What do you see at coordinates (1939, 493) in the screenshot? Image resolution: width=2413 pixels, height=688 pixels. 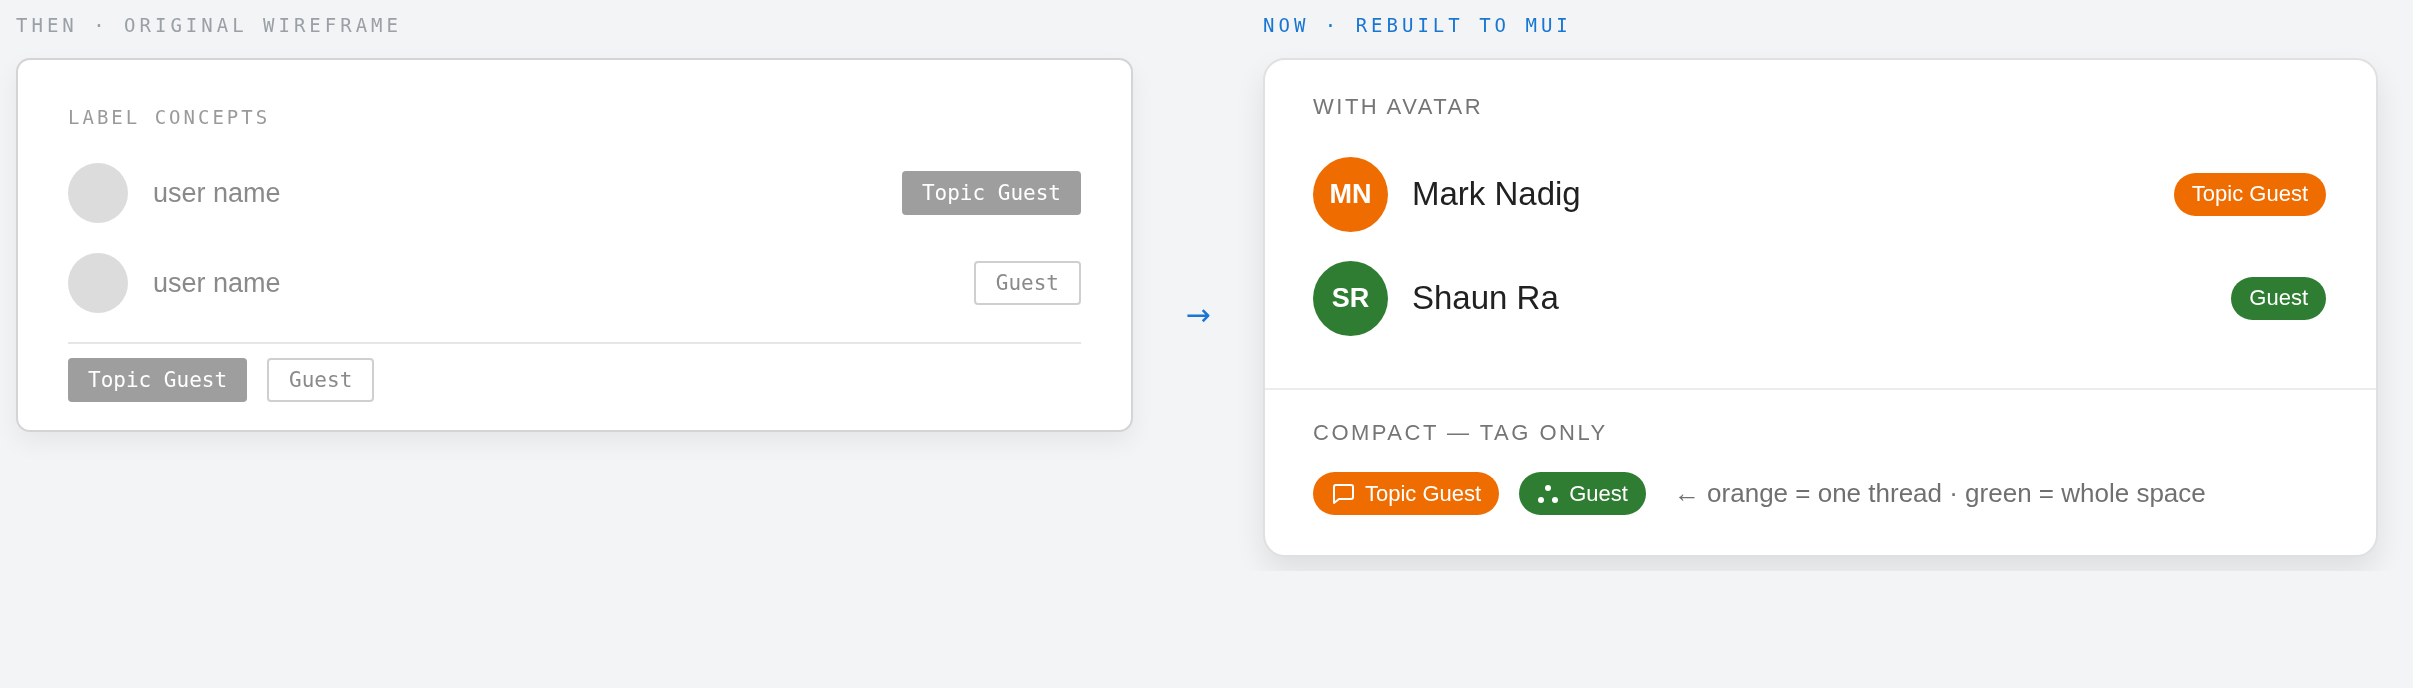 I see `legend-text: ← orange = one thread · green = whole space` at bounding box center [1939, 493].